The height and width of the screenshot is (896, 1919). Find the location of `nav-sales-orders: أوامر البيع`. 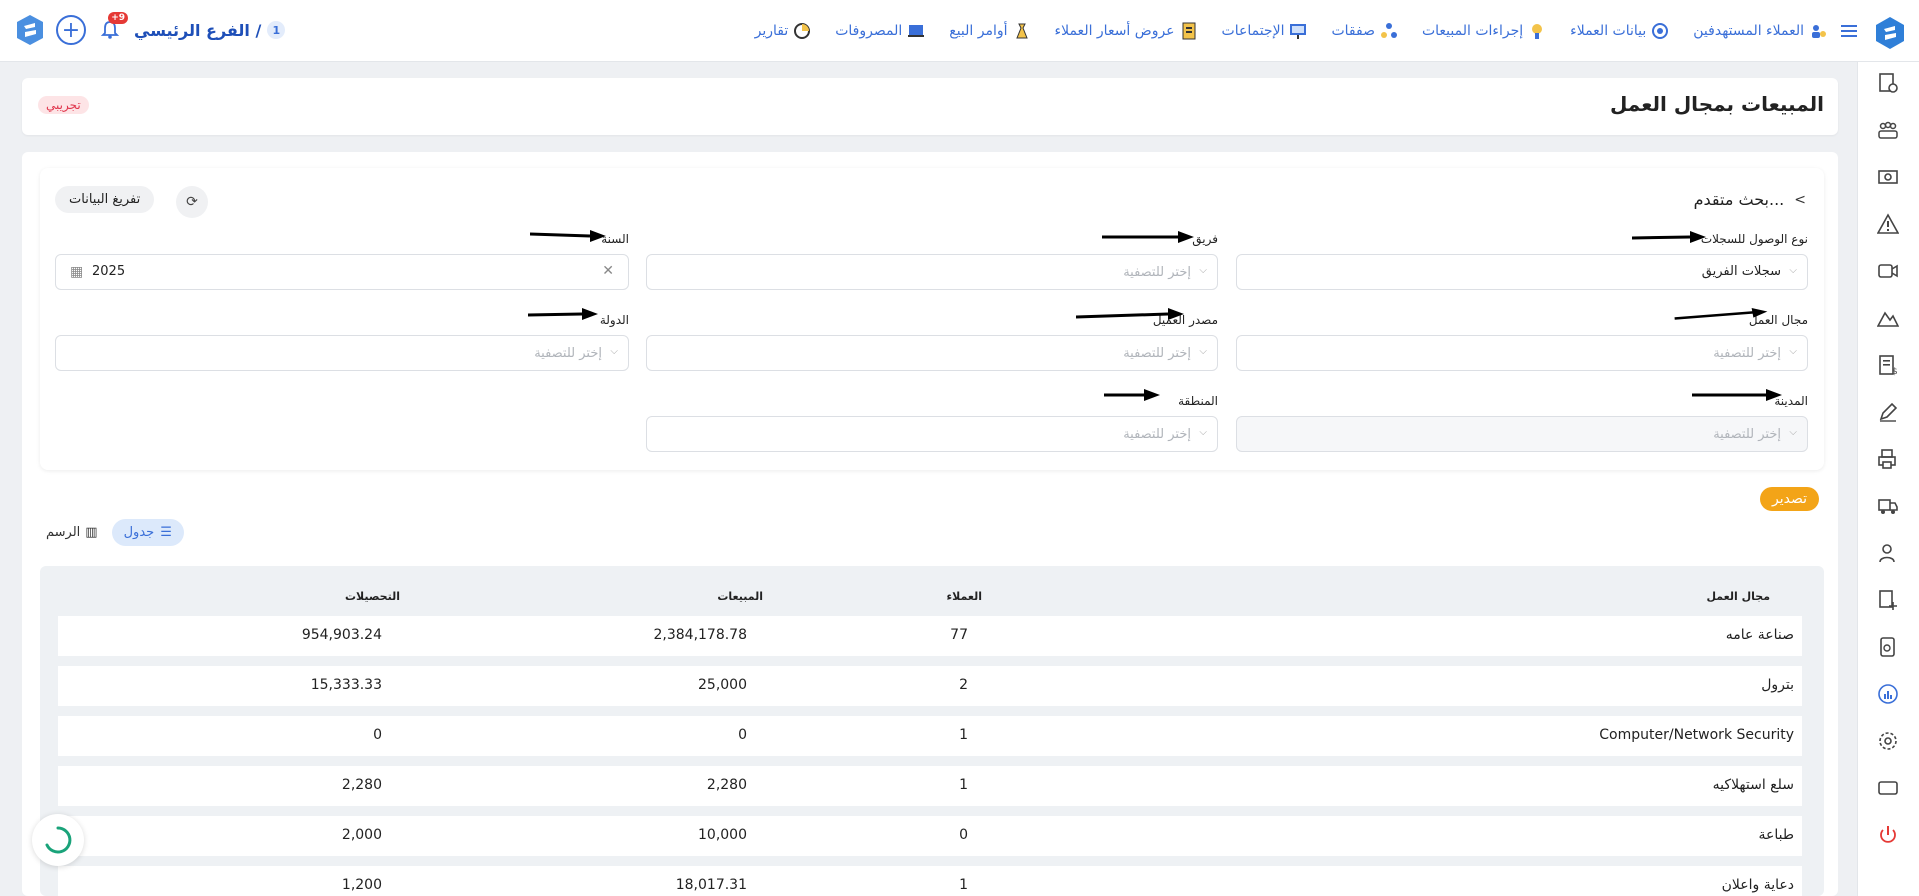

nav-sales-orders: أوامر البيع is located at coordinates (989, 31).